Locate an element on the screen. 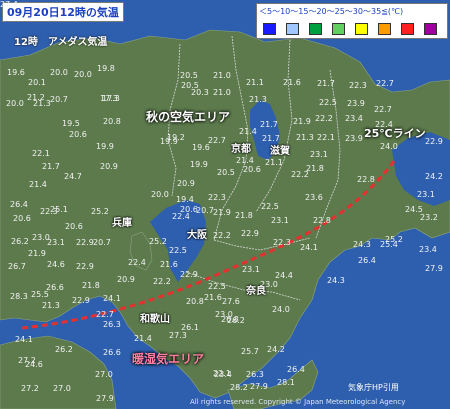 Image resolution: width=450 pixels, height=409 pixels. map-subtitle: 12時 アメダス気温 is located at coordinates (61, 42).